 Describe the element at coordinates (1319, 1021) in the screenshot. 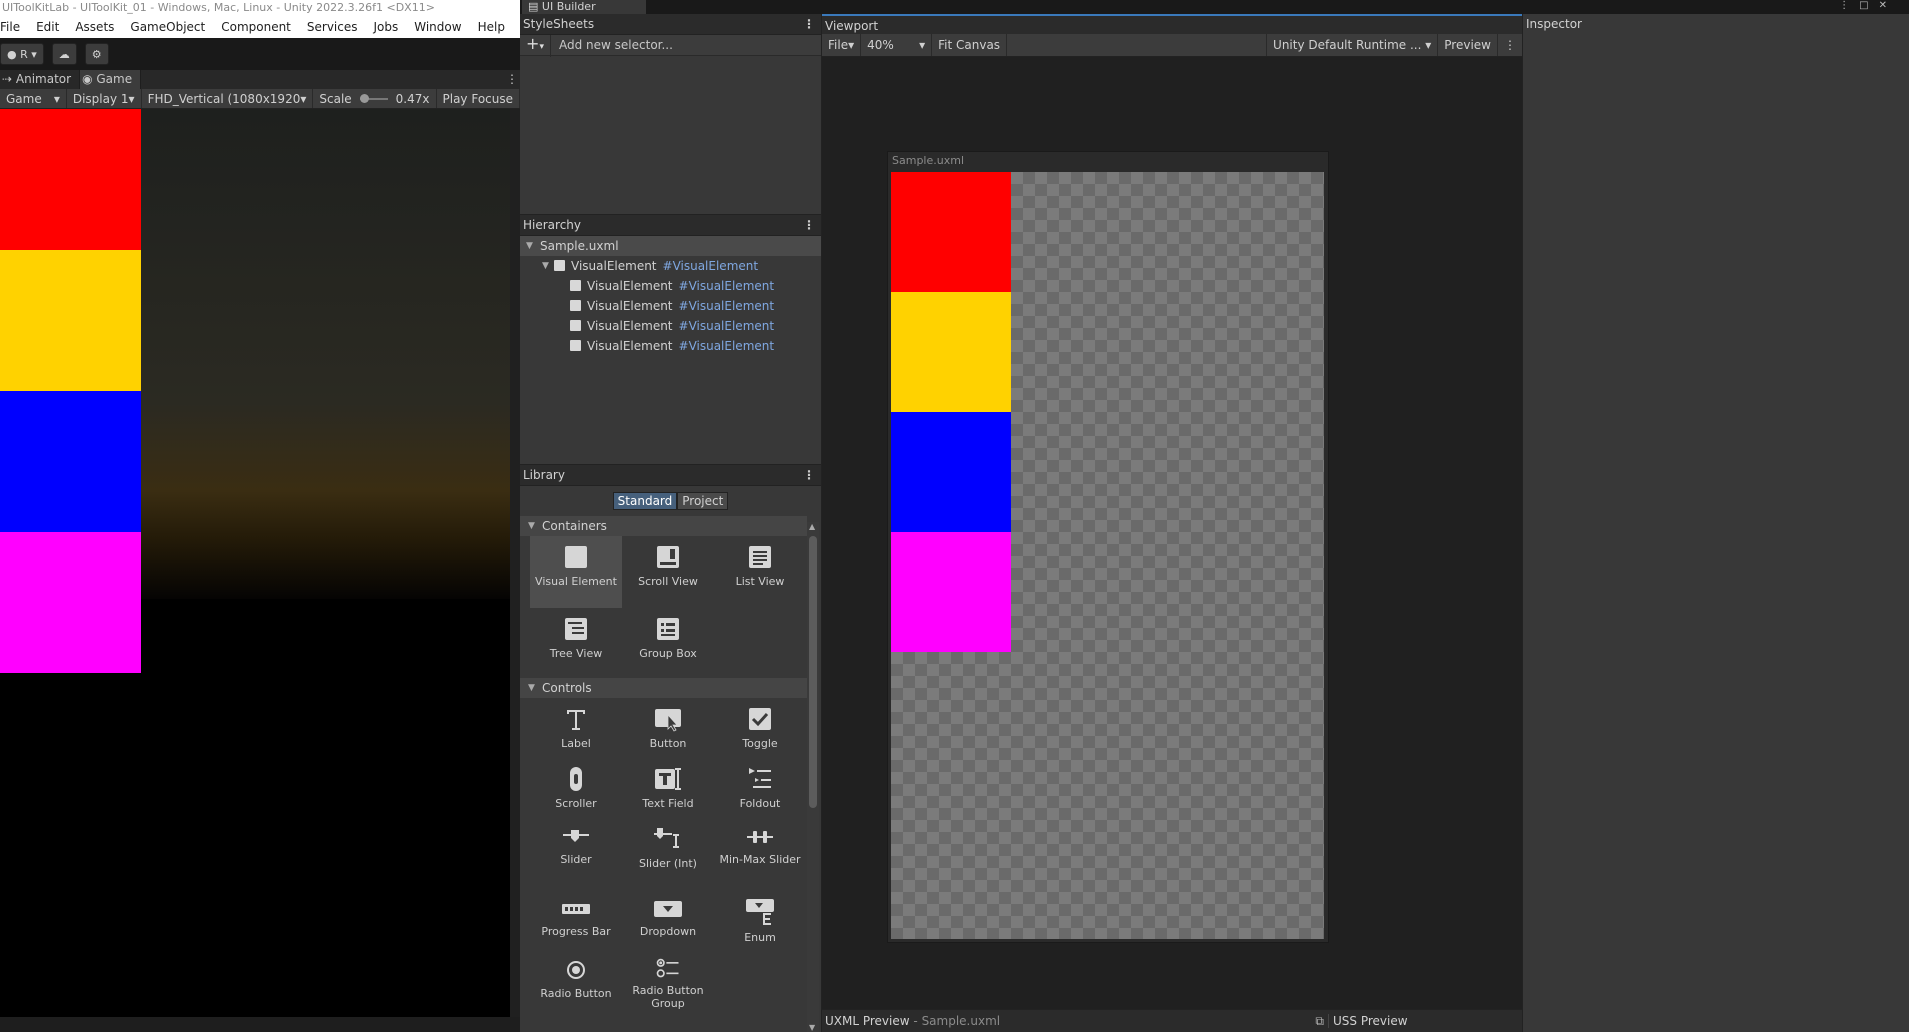

I see `open-external-icon: ⧉` at that location.